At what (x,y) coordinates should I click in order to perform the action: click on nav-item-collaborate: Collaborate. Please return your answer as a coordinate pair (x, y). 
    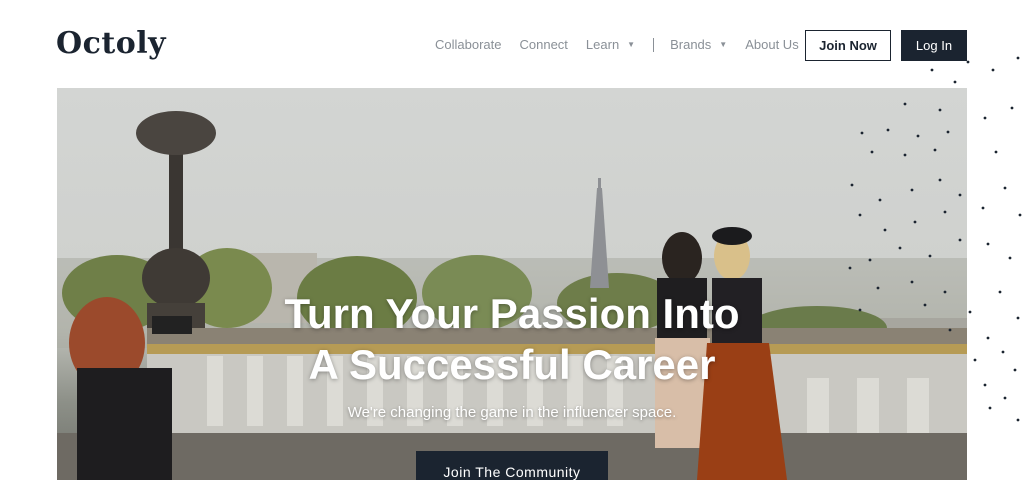
    Looking at the image, I should click on (468, 44).